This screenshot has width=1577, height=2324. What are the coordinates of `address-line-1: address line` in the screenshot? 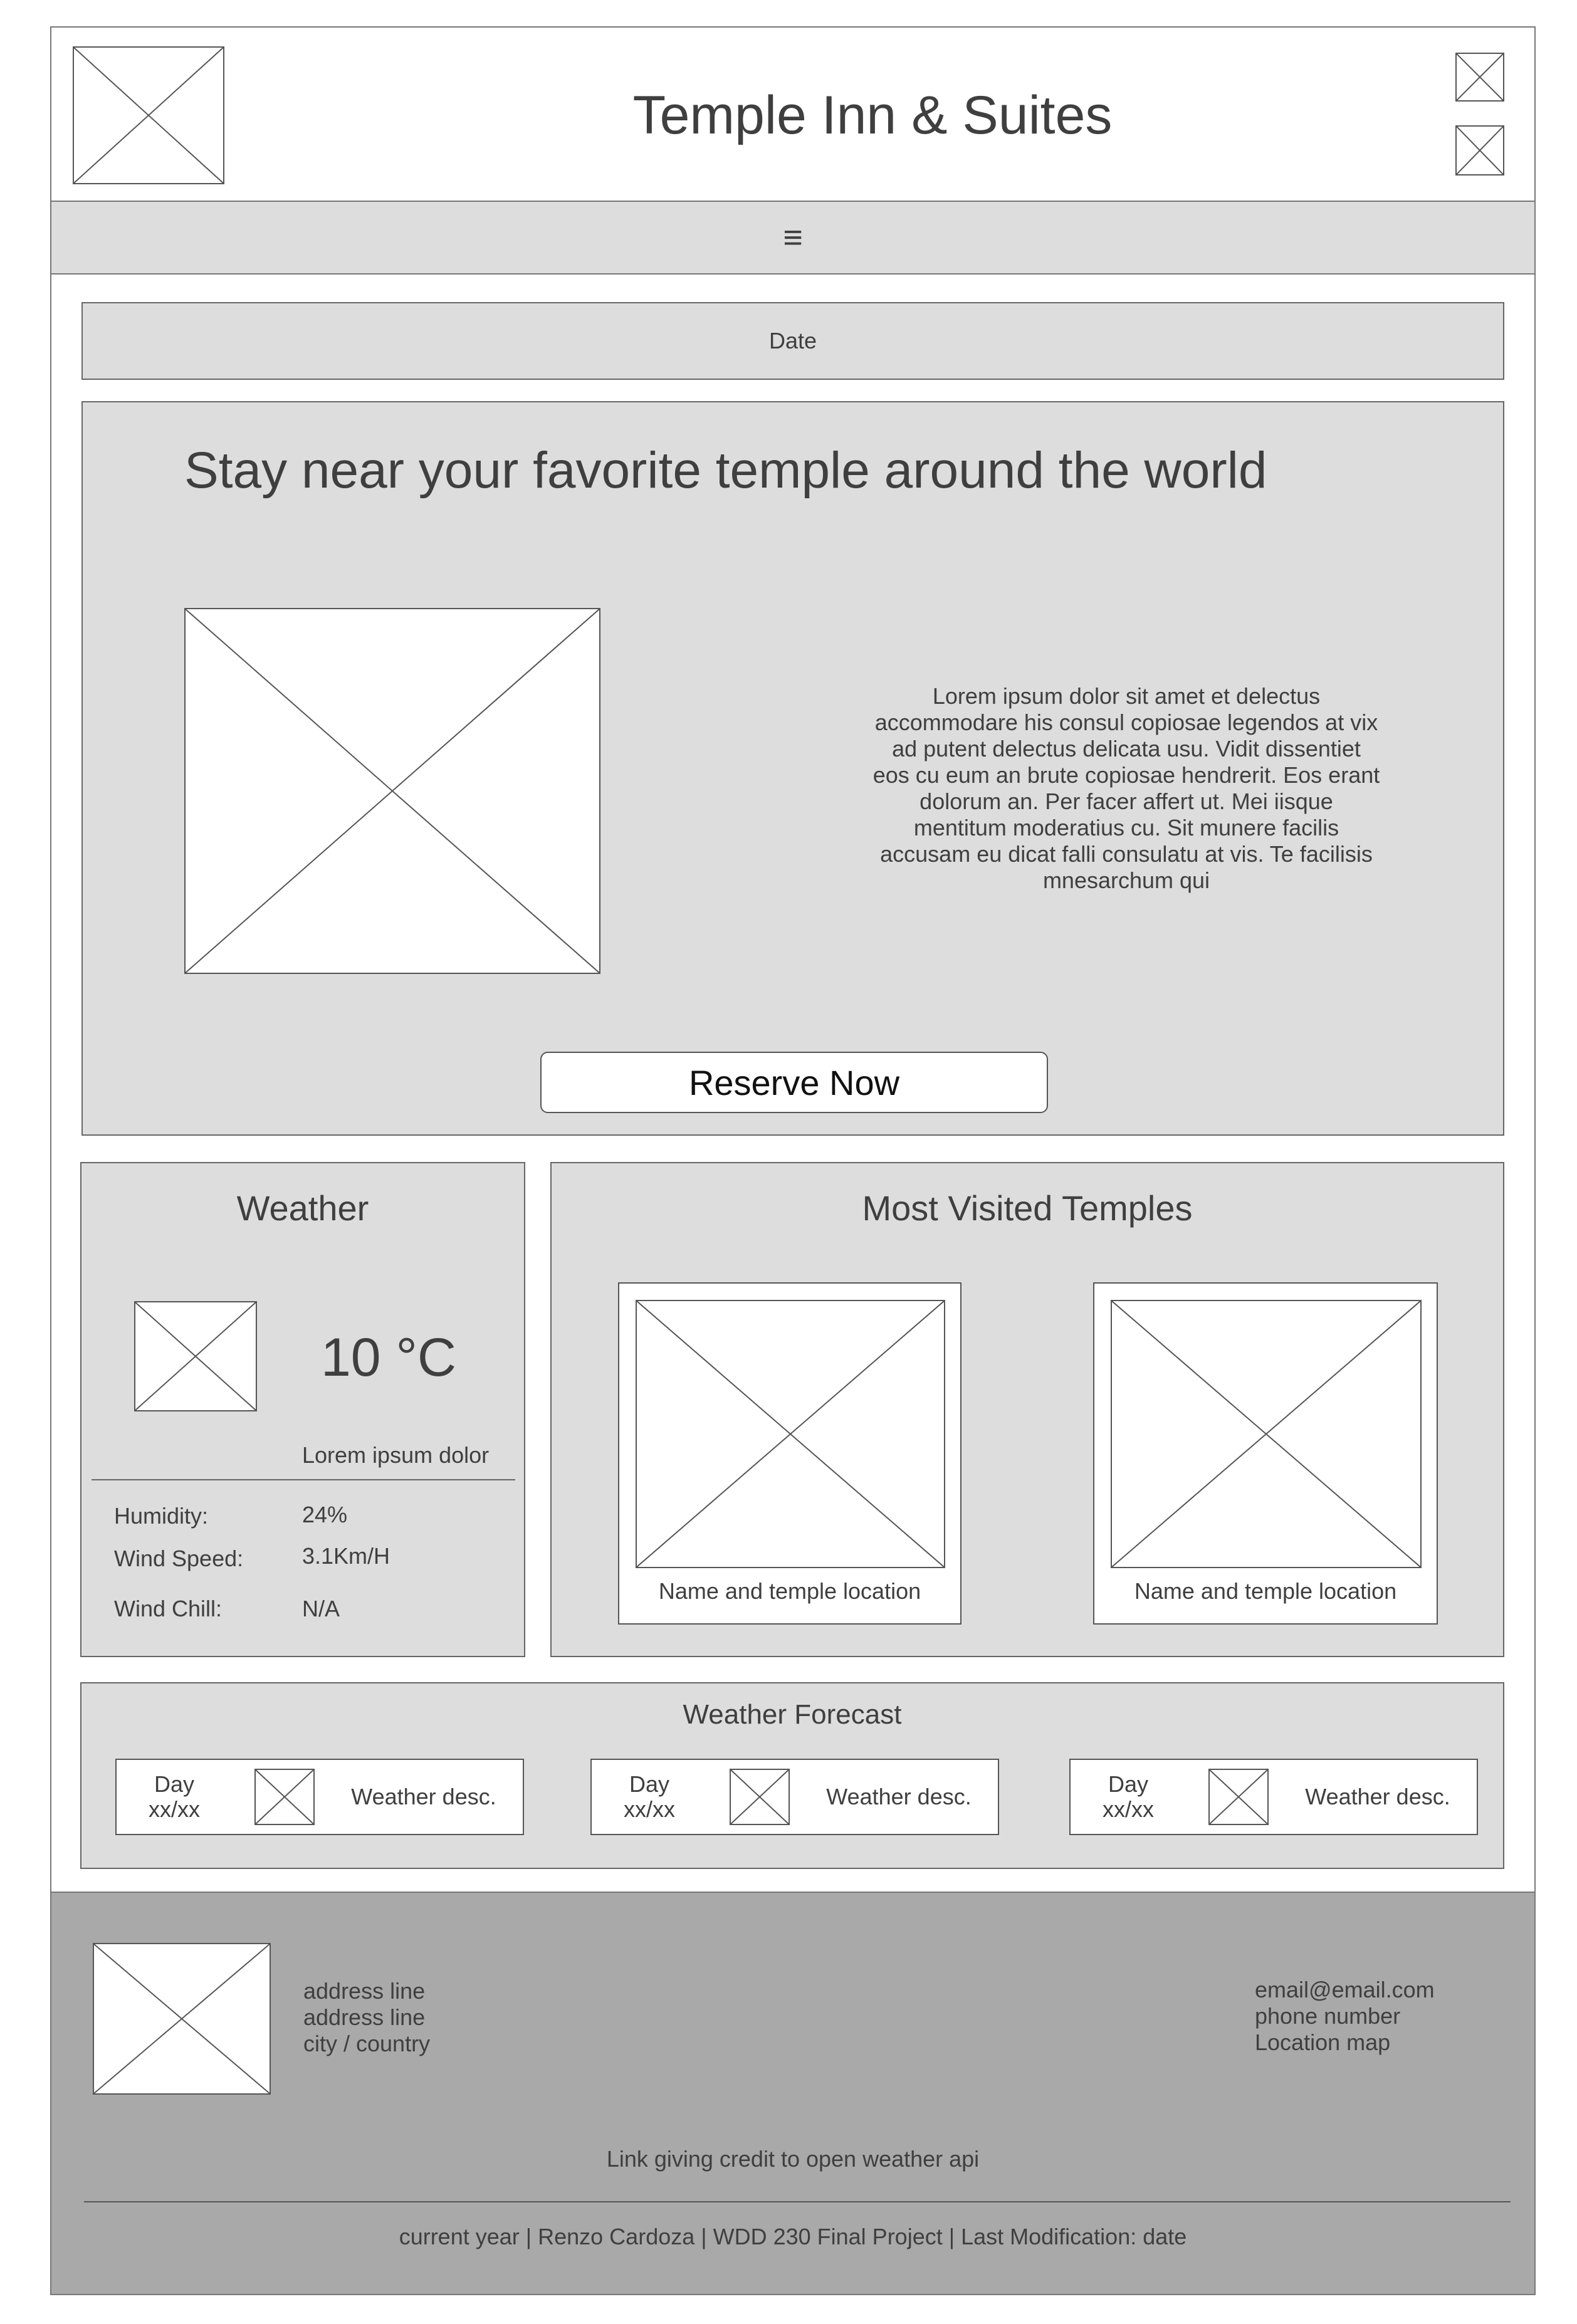 It's located at (365, 1991).